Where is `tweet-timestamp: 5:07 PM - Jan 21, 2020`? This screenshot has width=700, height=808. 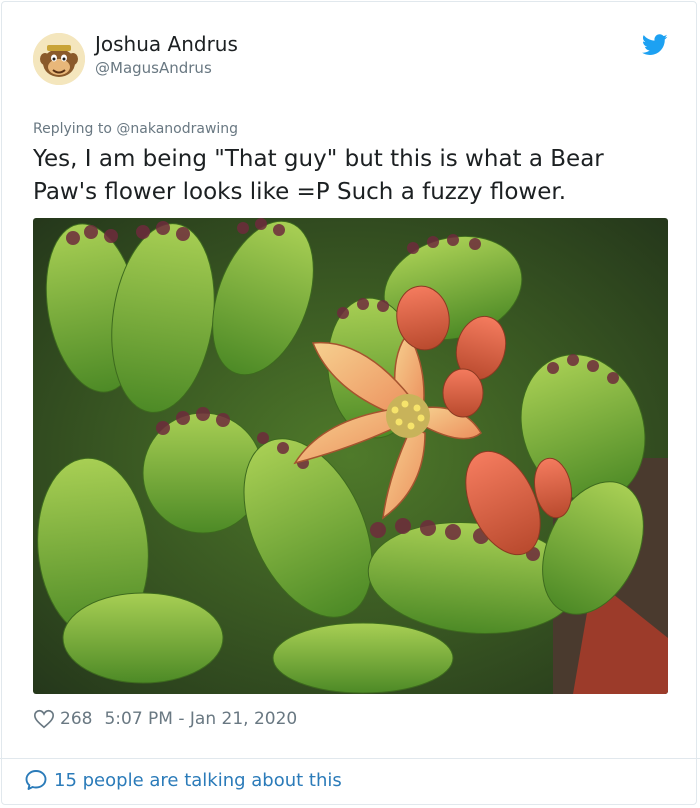
tweet-timestamp: 5:07 PM - Jan 21, 2020 is located at coordinates (200, 719).